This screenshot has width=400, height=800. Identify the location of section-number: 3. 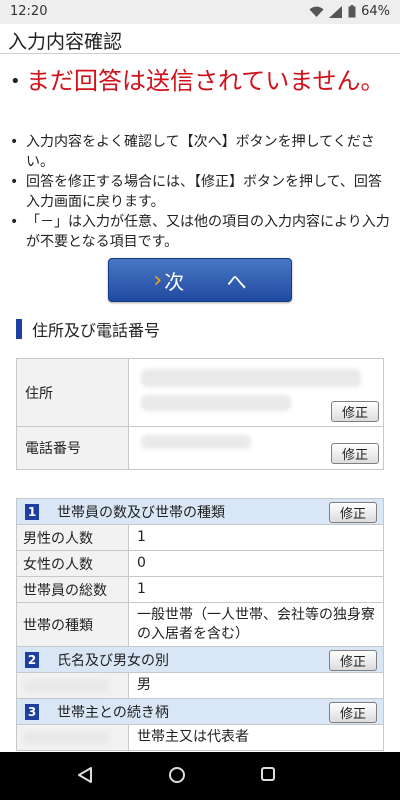
(32, 711).